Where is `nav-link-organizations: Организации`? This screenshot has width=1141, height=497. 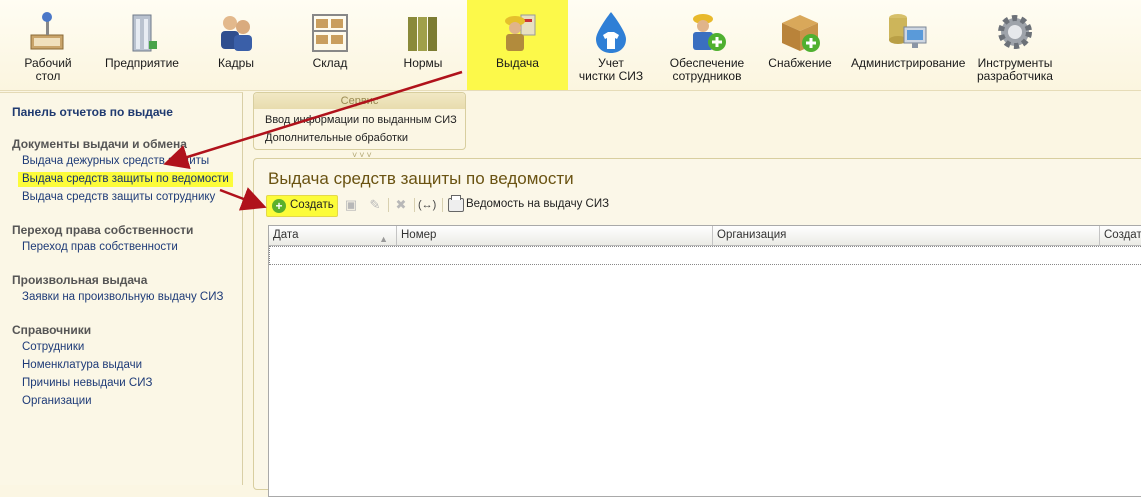
nav-link-organizations: Организации is located at coordinates (57, 401).